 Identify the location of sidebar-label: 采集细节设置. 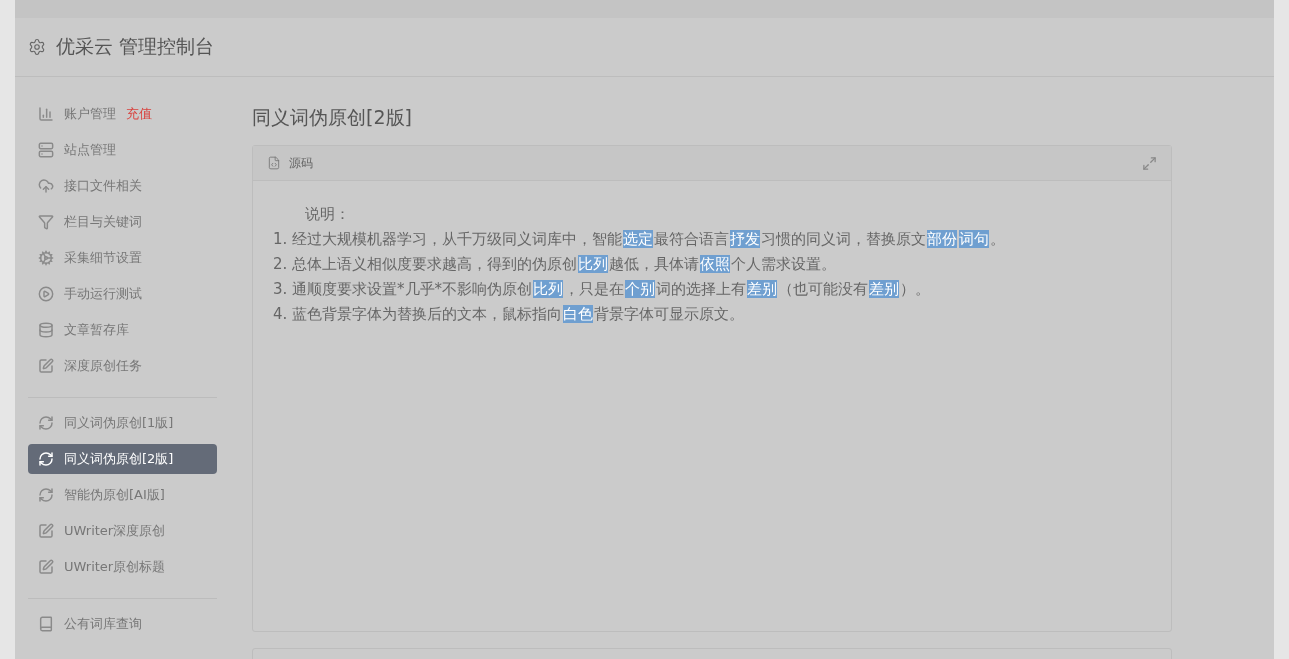
(103, 258).